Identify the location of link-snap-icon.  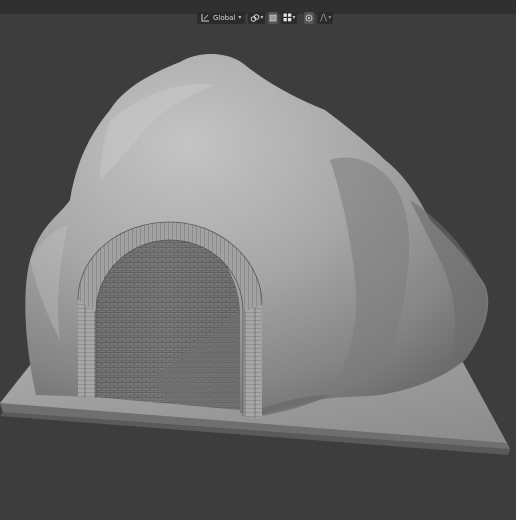
(255, 18).